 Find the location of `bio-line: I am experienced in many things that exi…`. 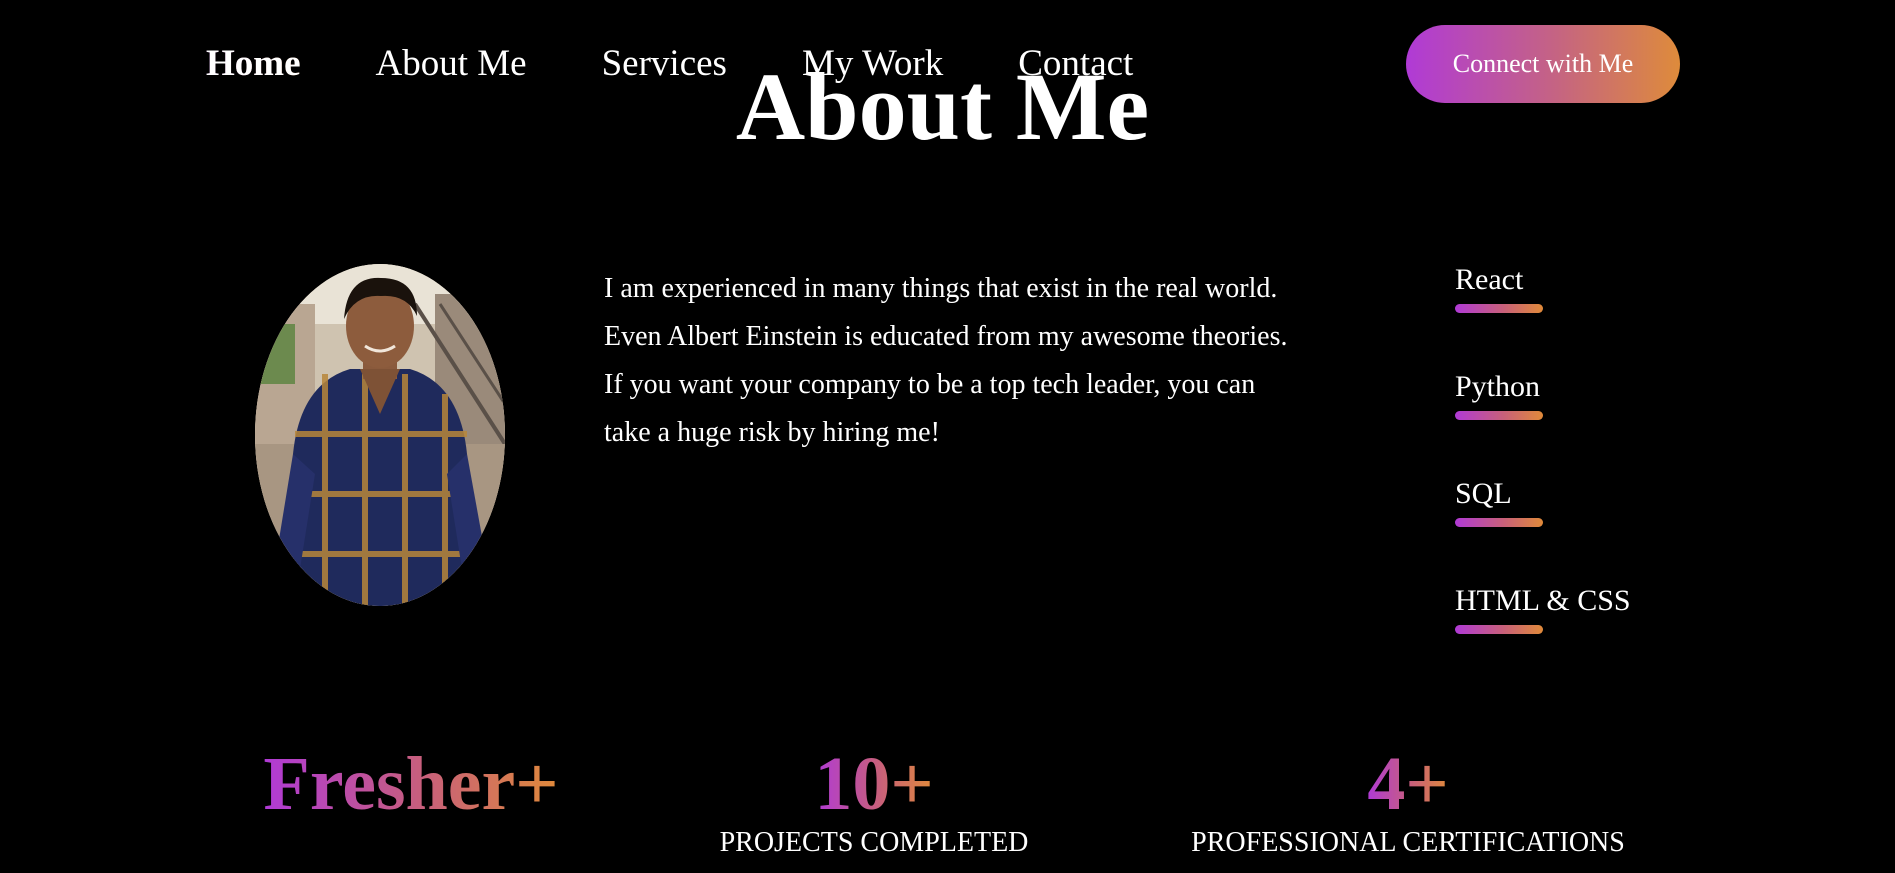

bio-line: I am experienced in many things that exi… is located at coordinates (941, 288).